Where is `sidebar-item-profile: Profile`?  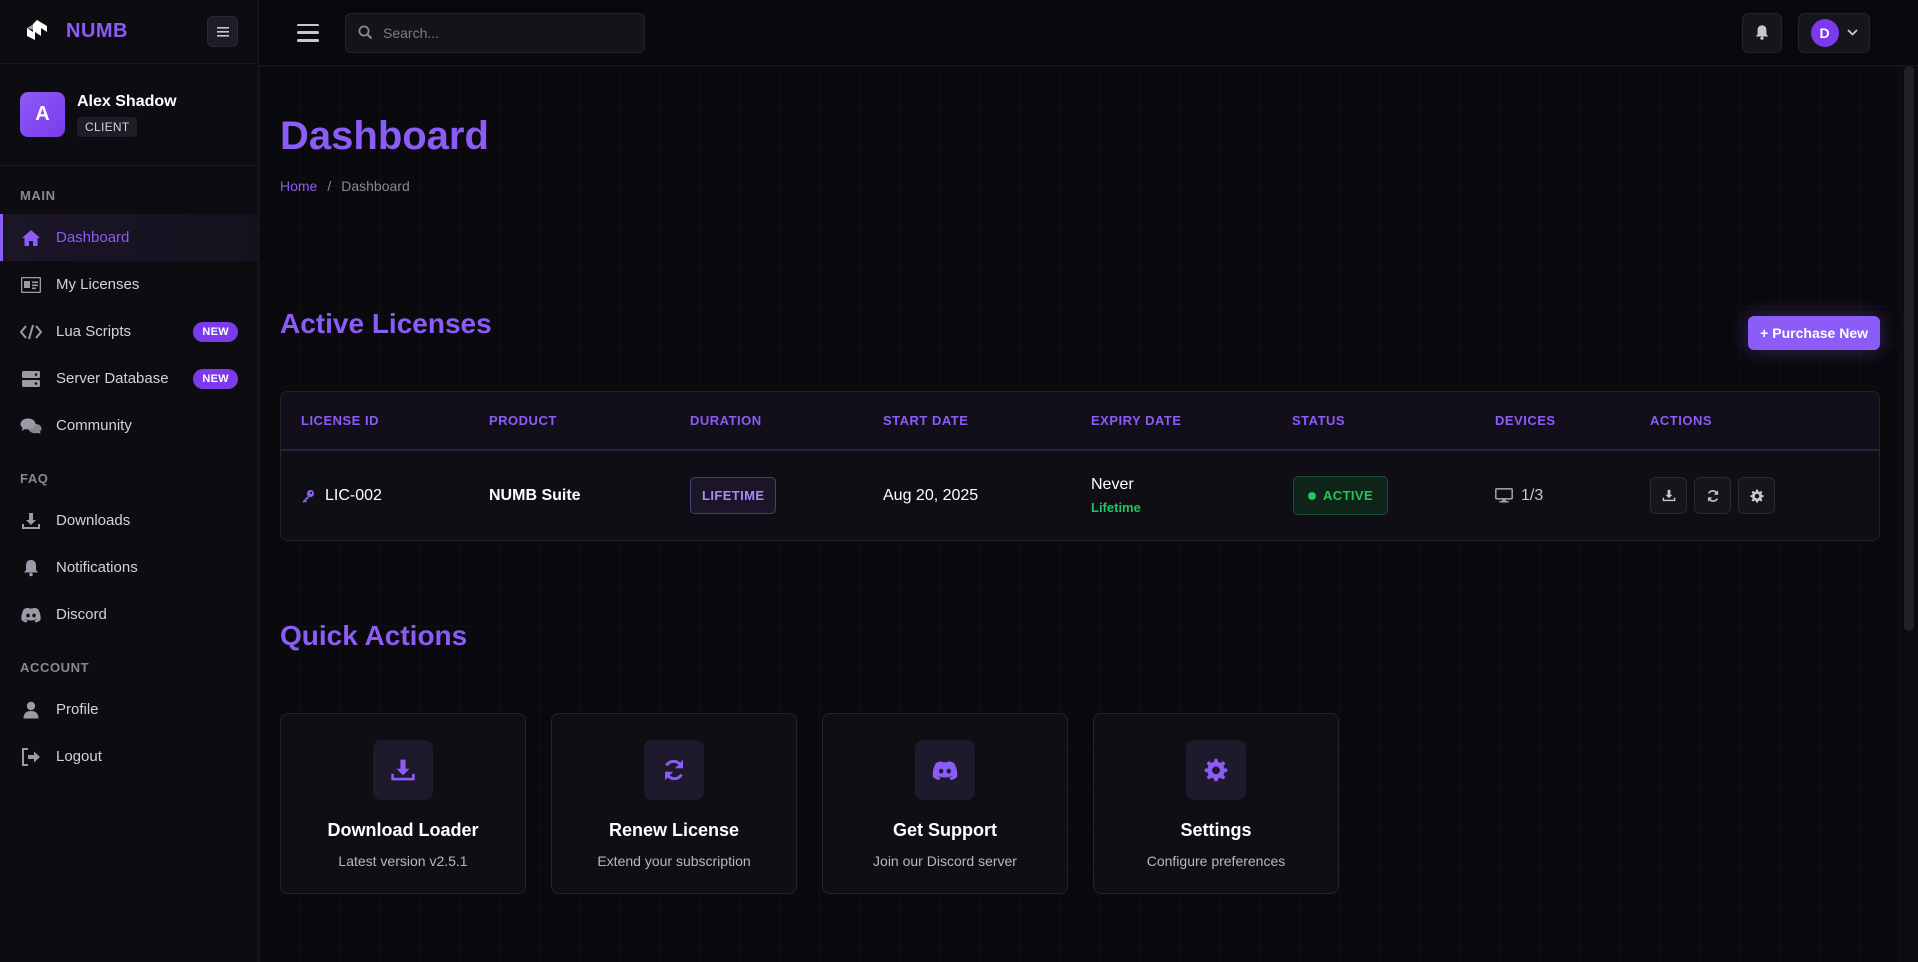
sidebar-item-profile: Profile is located at coordinates (129, 709).